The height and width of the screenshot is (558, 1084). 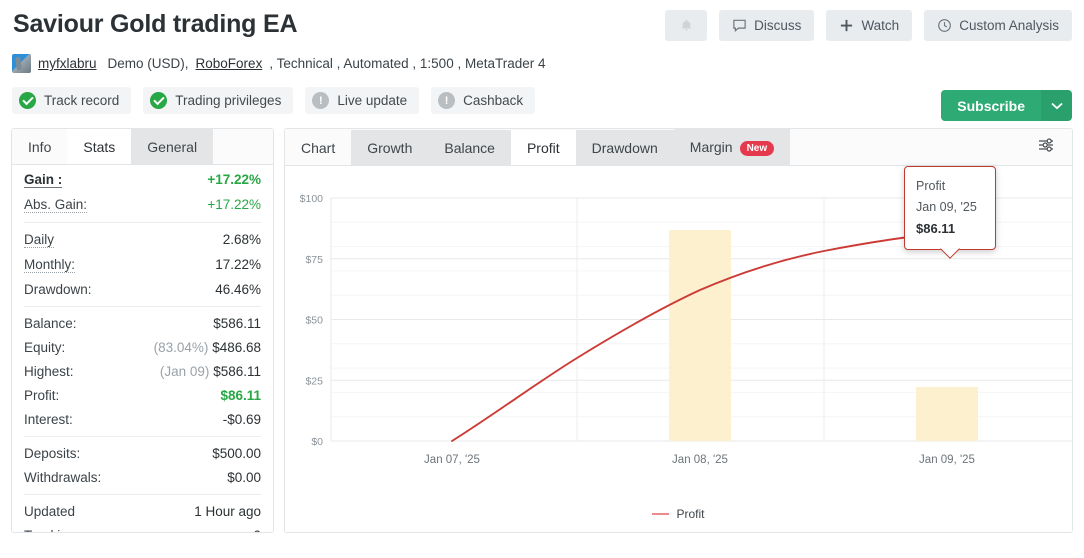 I want to click on tab-drawdown: Drawdown, so click(x=624, y=147).